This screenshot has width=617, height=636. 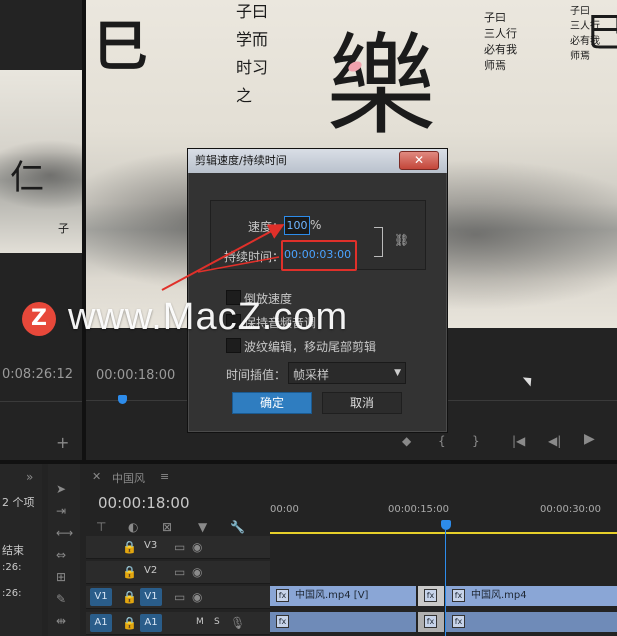 I want to click on video-clip: fx 中国风.mp4, so click(x=531, y=596).